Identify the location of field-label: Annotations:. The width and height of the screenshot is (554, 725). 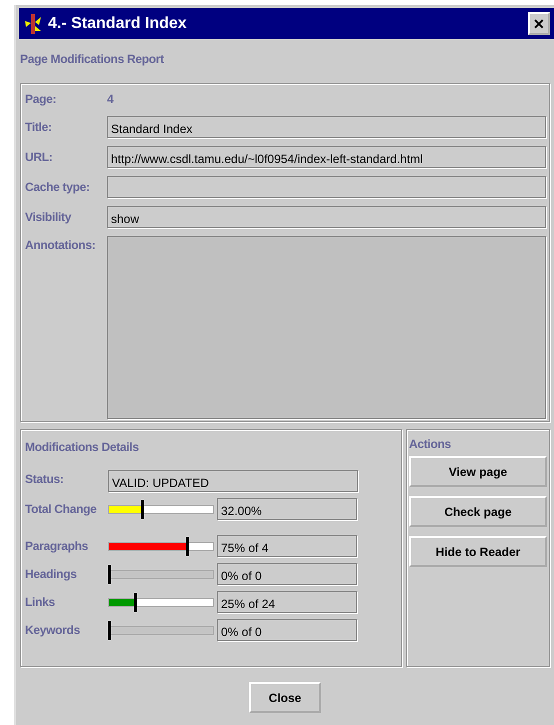
(60, 245).